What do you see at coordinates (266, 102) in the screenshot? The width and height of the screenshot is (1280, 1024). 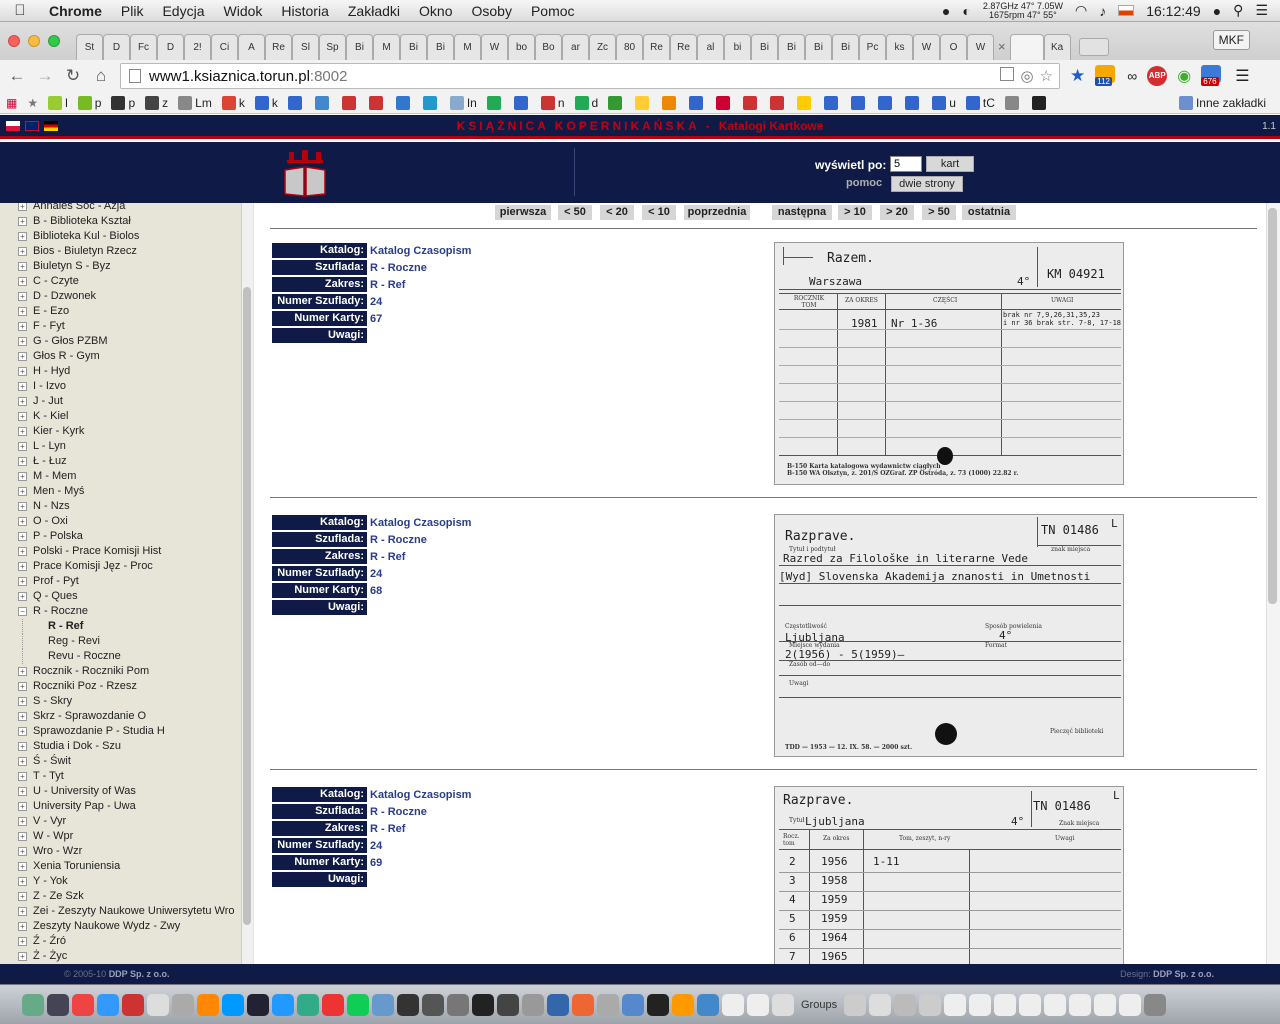 I see `bookmark-item: k` at bounding box center [266, 102].